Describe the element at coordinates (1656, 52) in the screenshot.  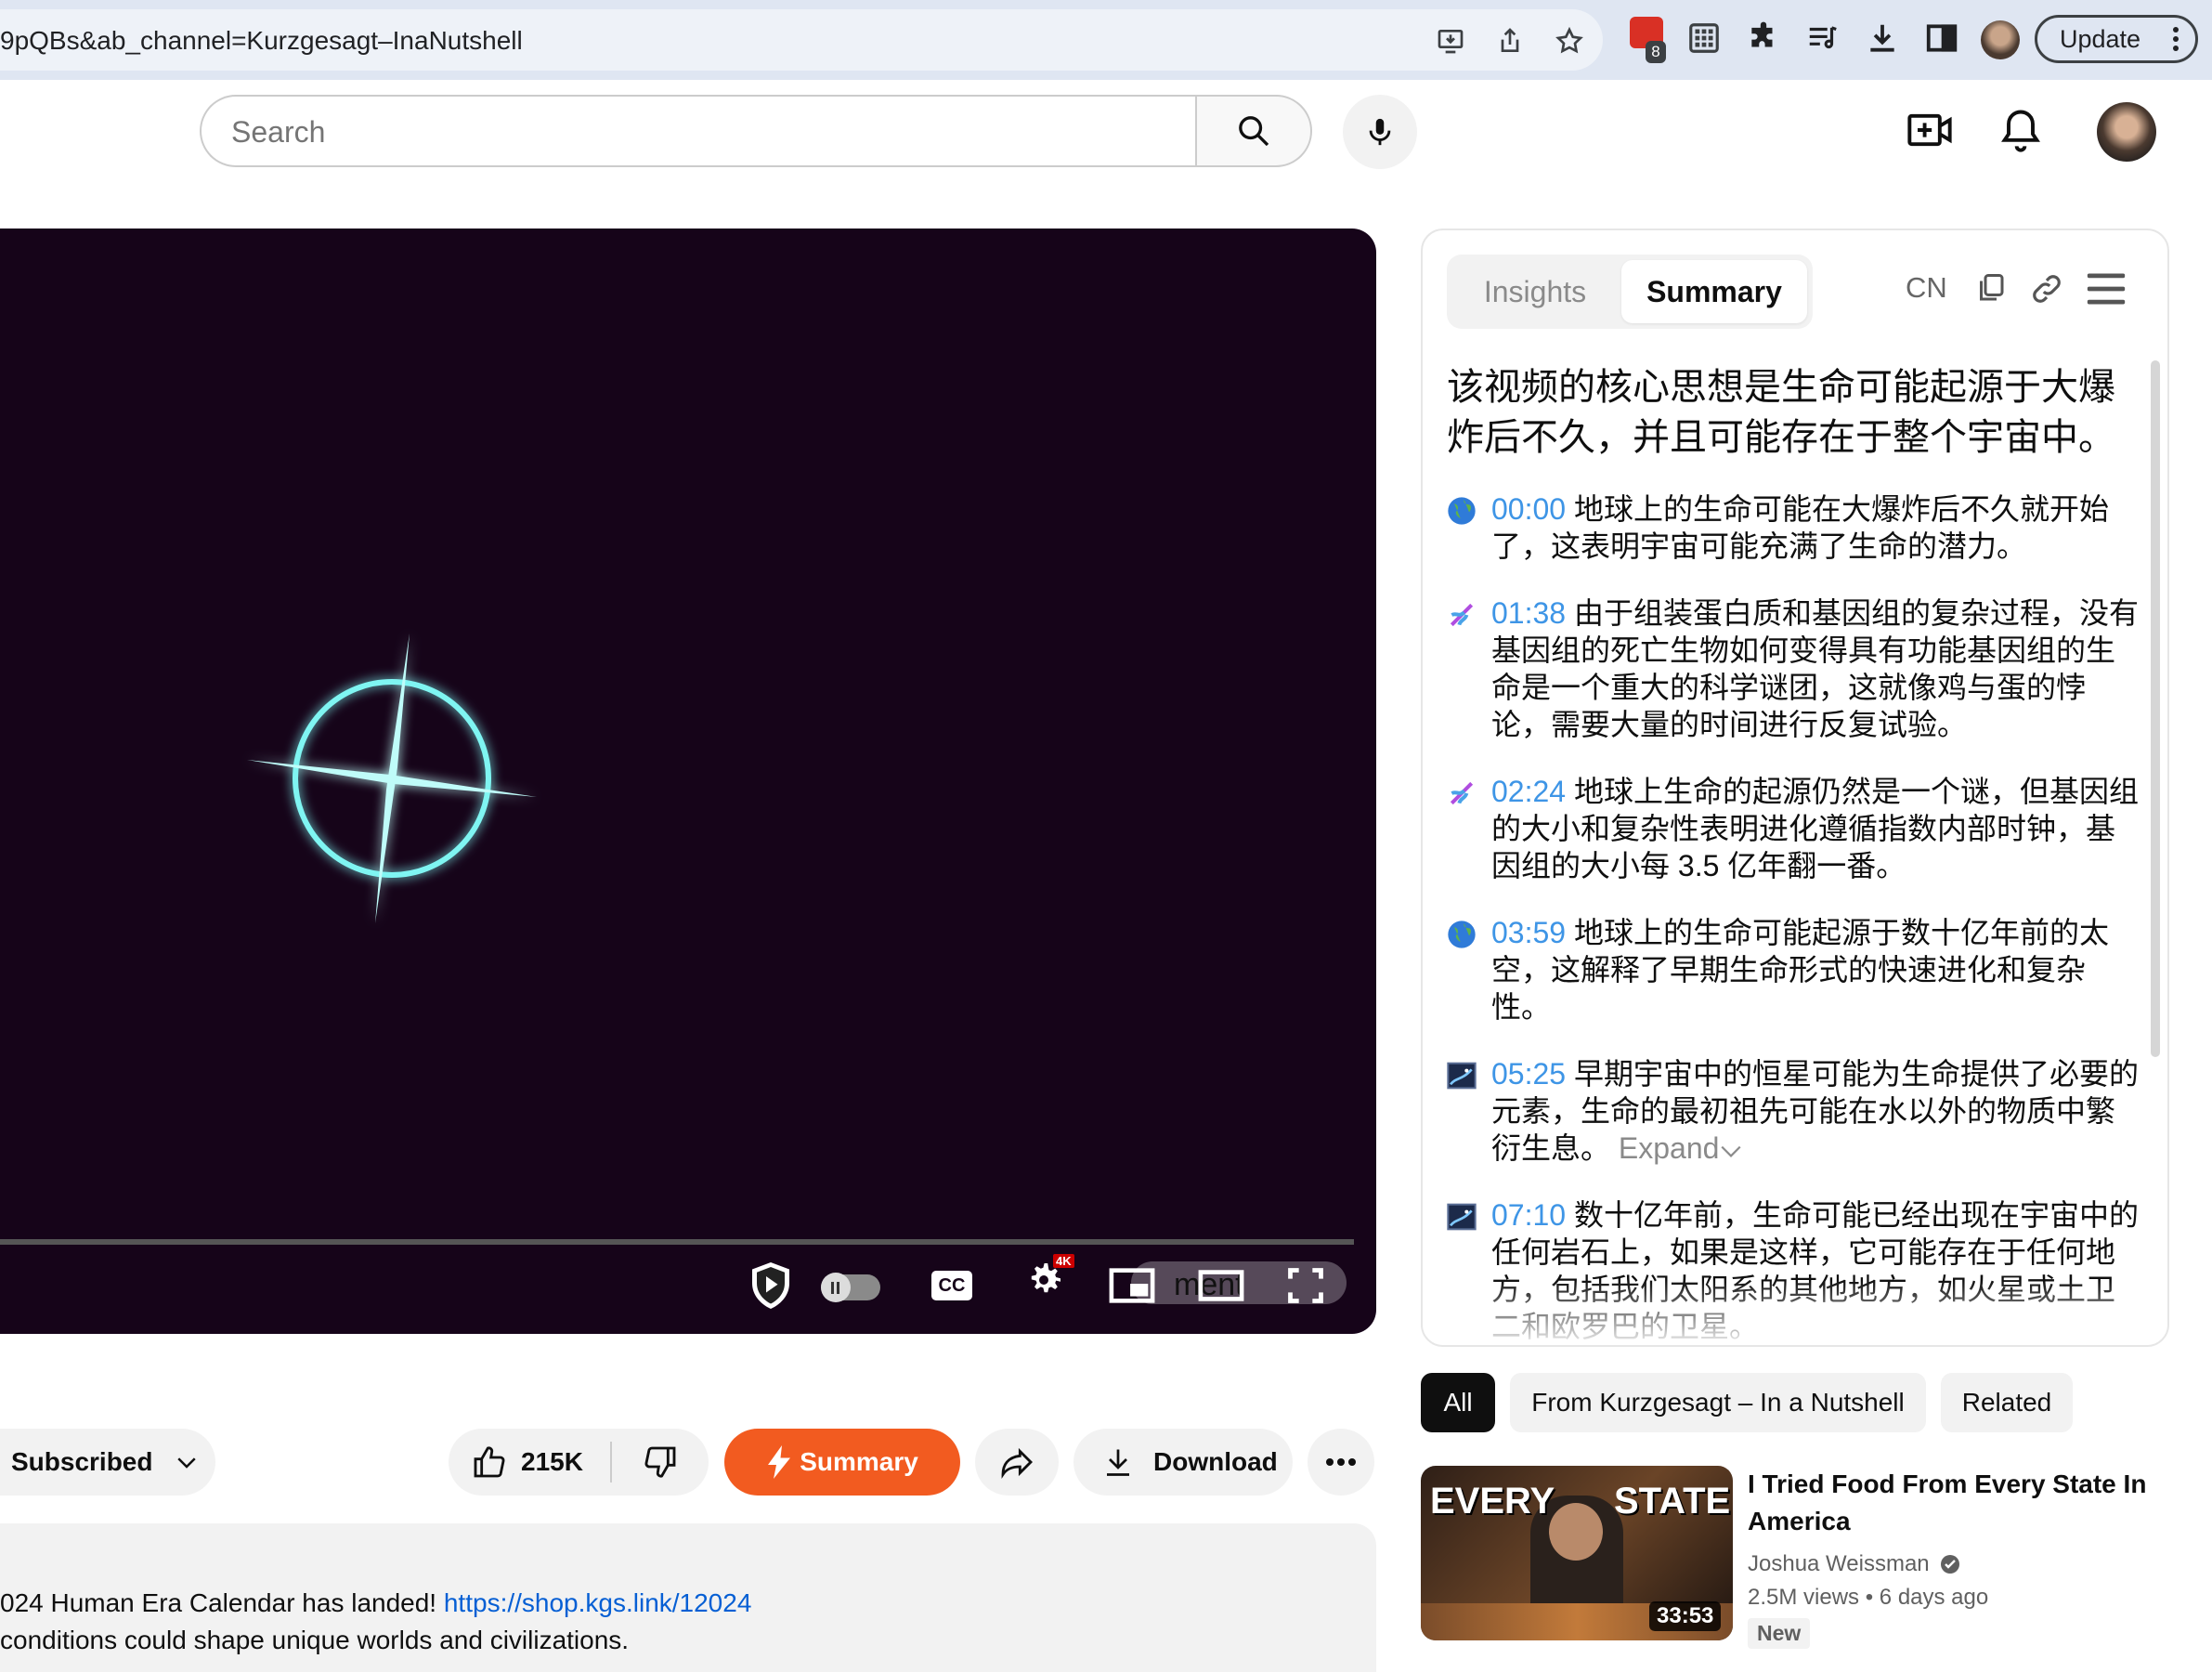
I see `extension-badge-count: 8` at that location.